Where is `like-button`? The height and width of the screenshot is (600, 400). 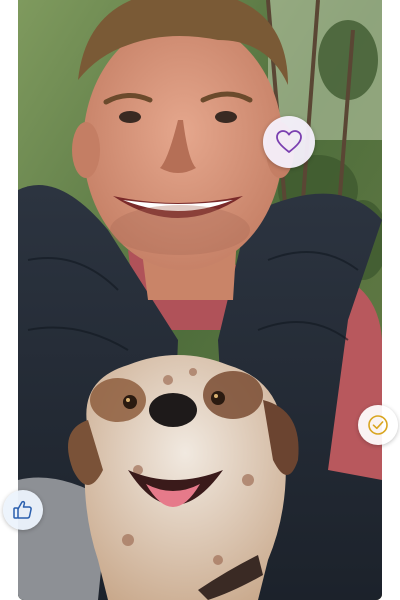 like-button is located at coordinates (23, 510).